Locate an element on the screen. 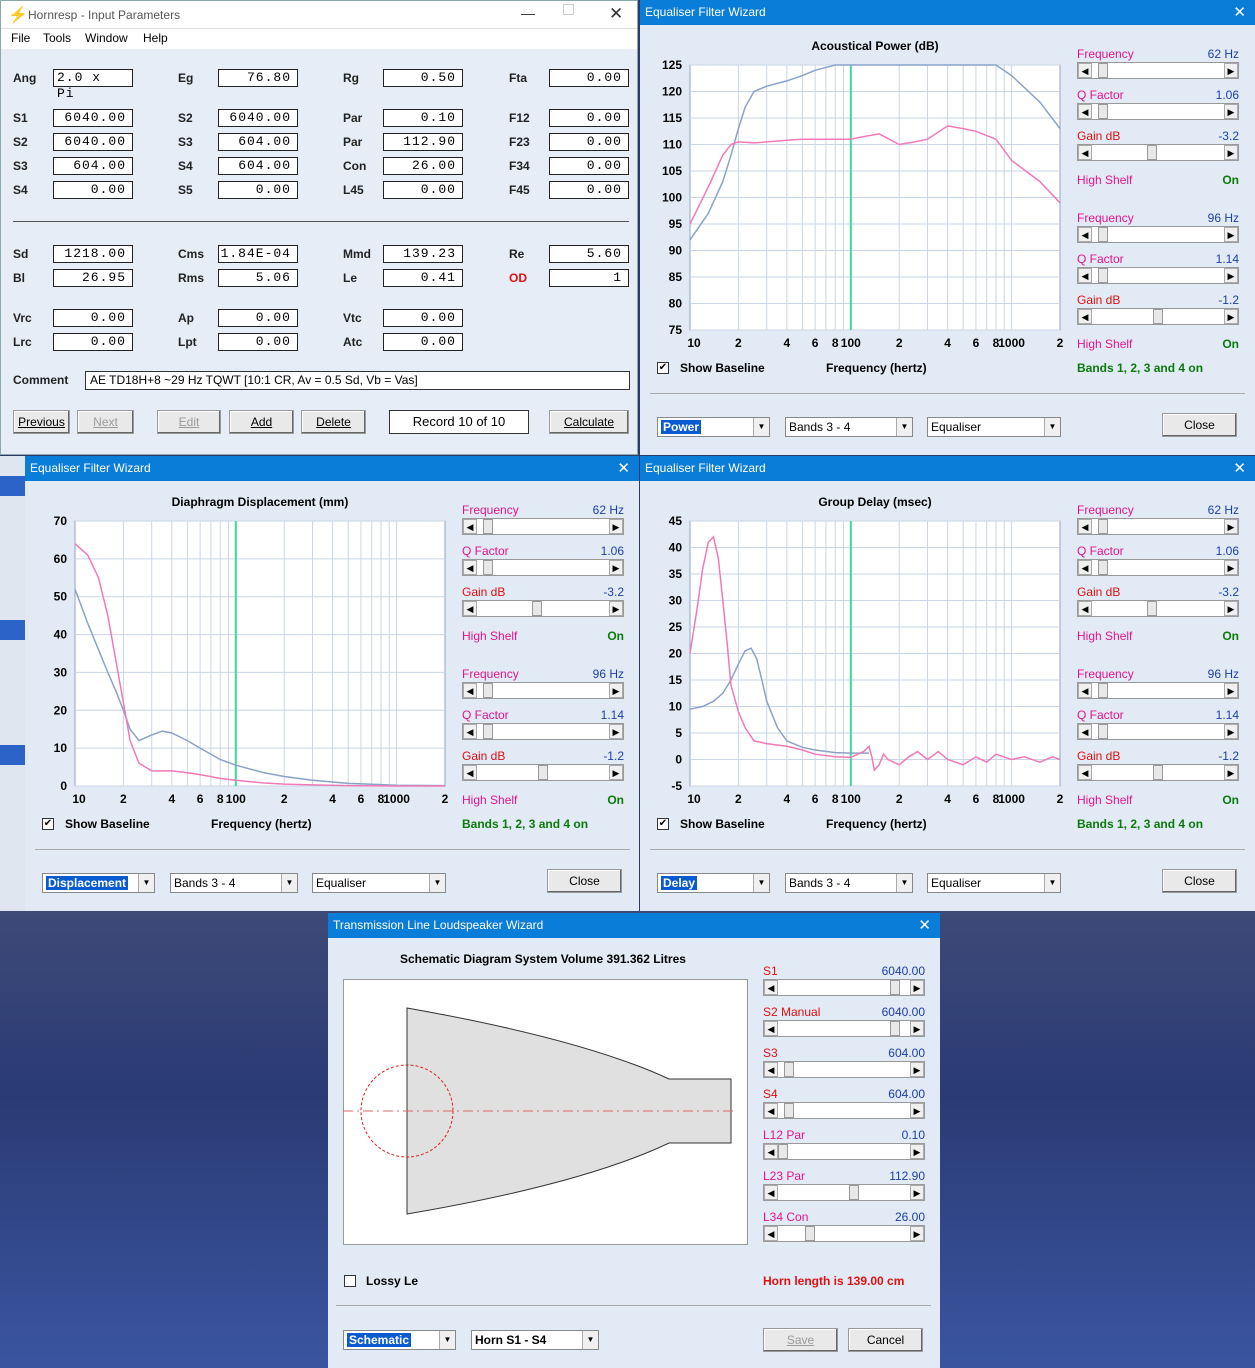 Image resolution: width=1255 pixels, height=1368 pixels. mode-combo: Schematic ▼ is located at coordinates (399, 1340).